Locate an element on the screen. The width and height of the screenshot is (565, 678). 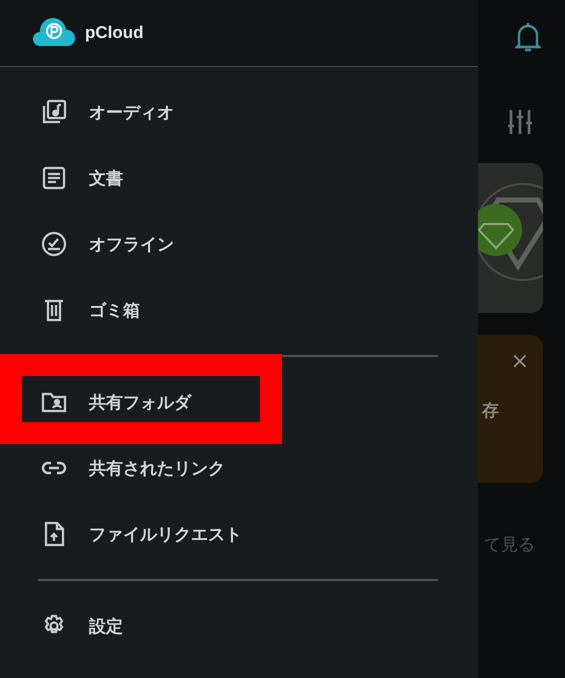
filter-sliders-icon is located at coordinates (520, 122).